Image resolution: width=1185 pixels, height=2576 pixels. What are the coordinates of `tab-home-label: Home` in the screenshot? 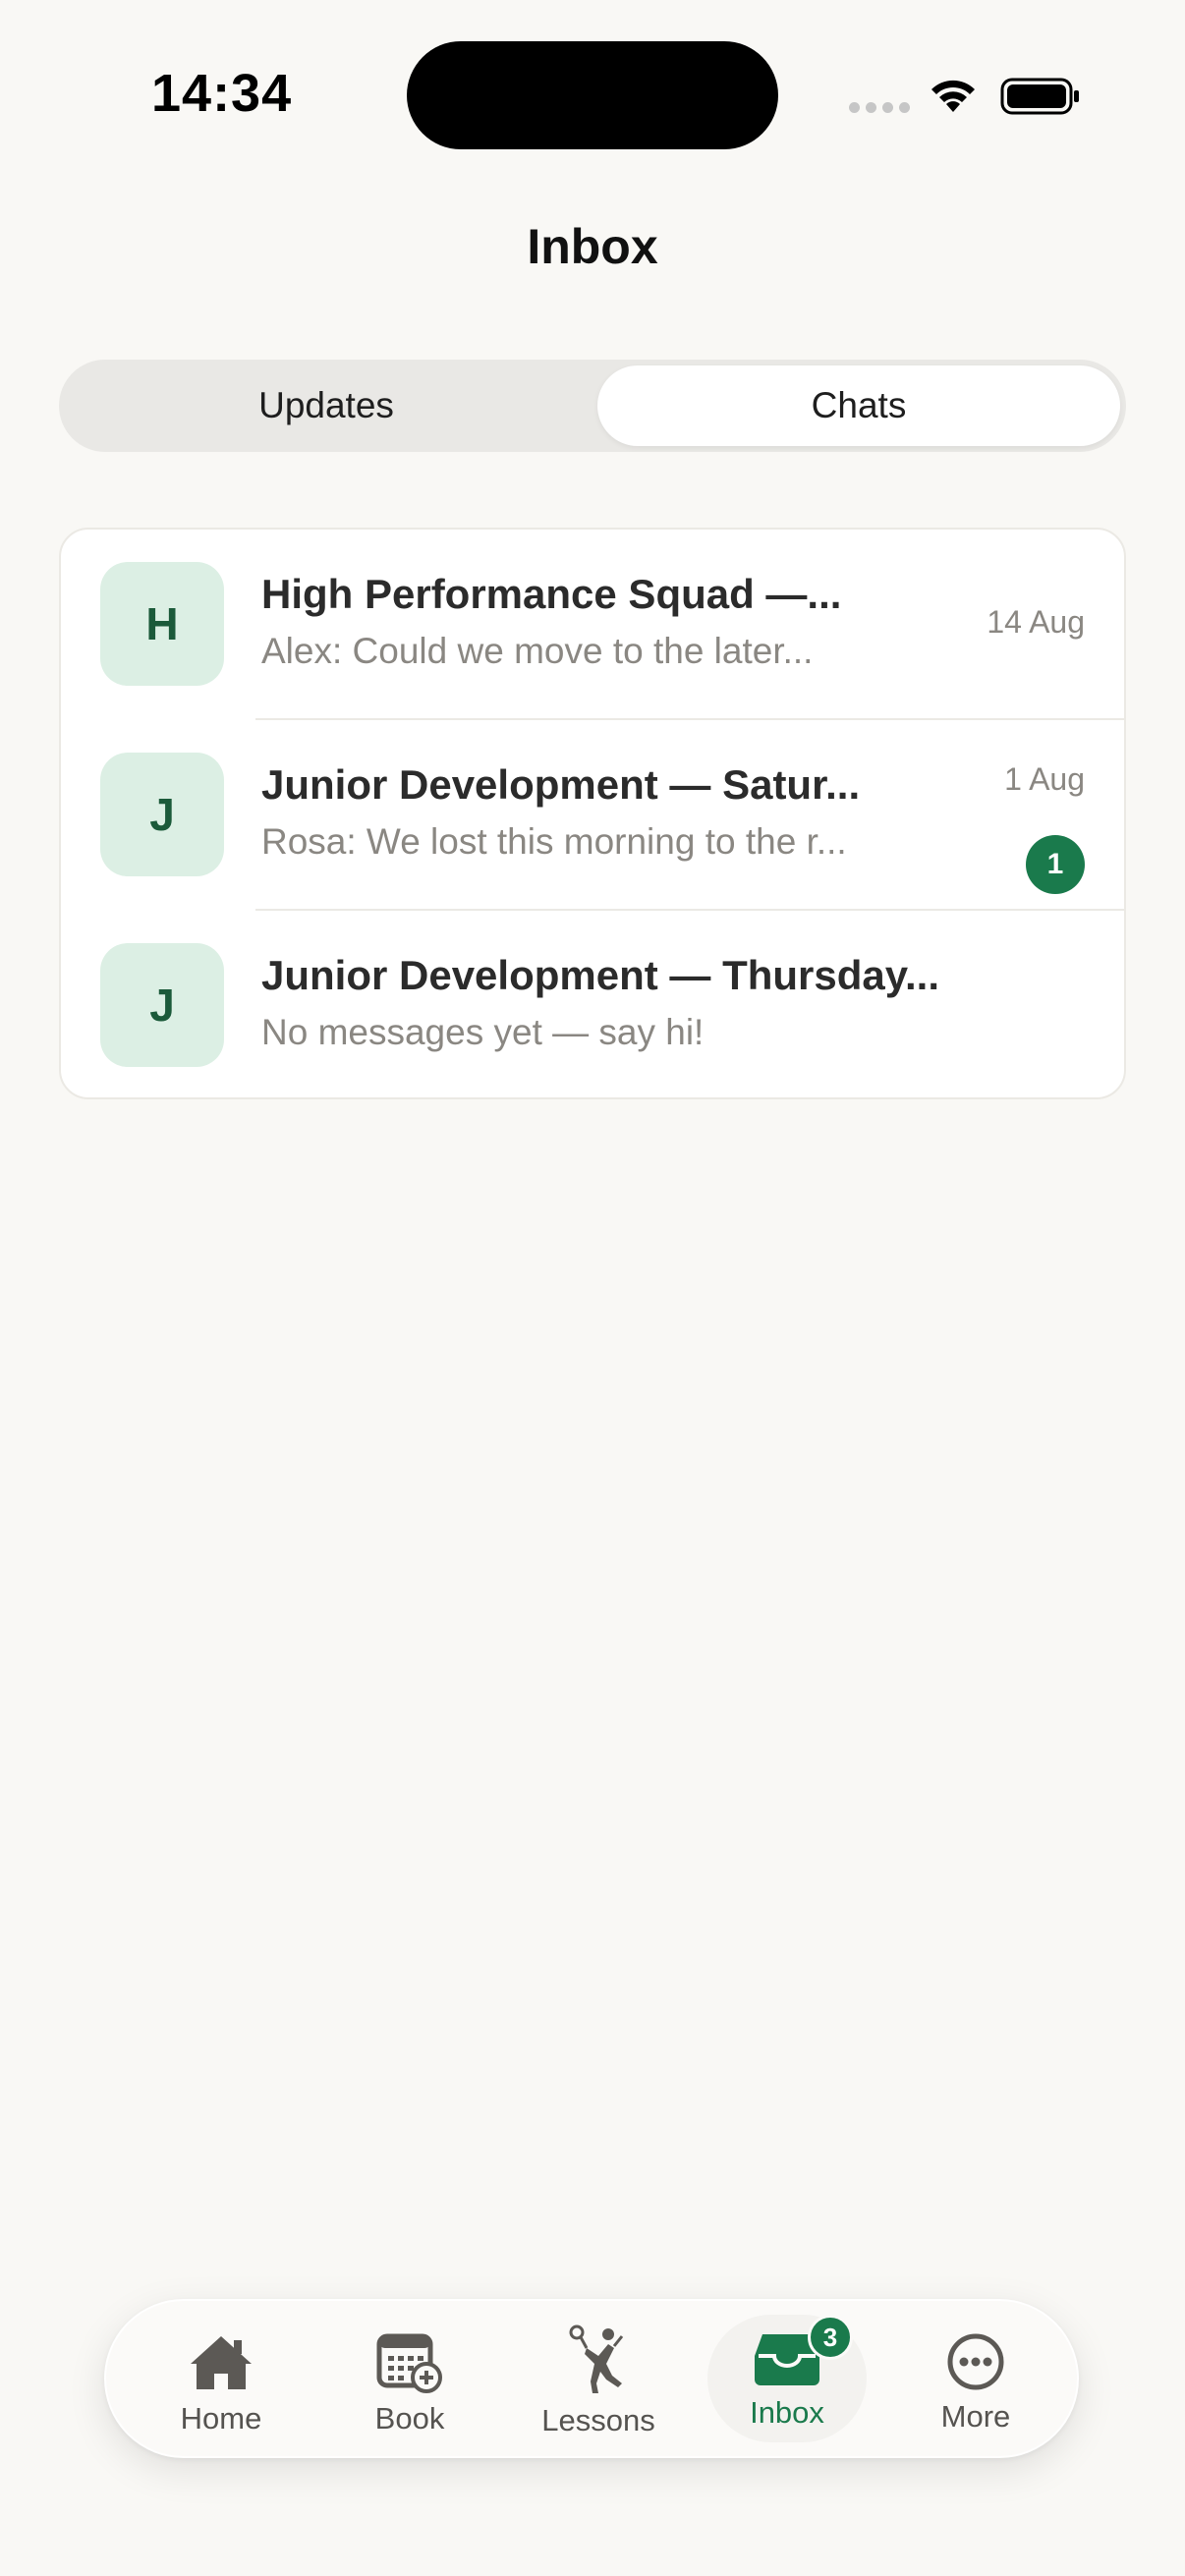 It's located at (221, 2418).